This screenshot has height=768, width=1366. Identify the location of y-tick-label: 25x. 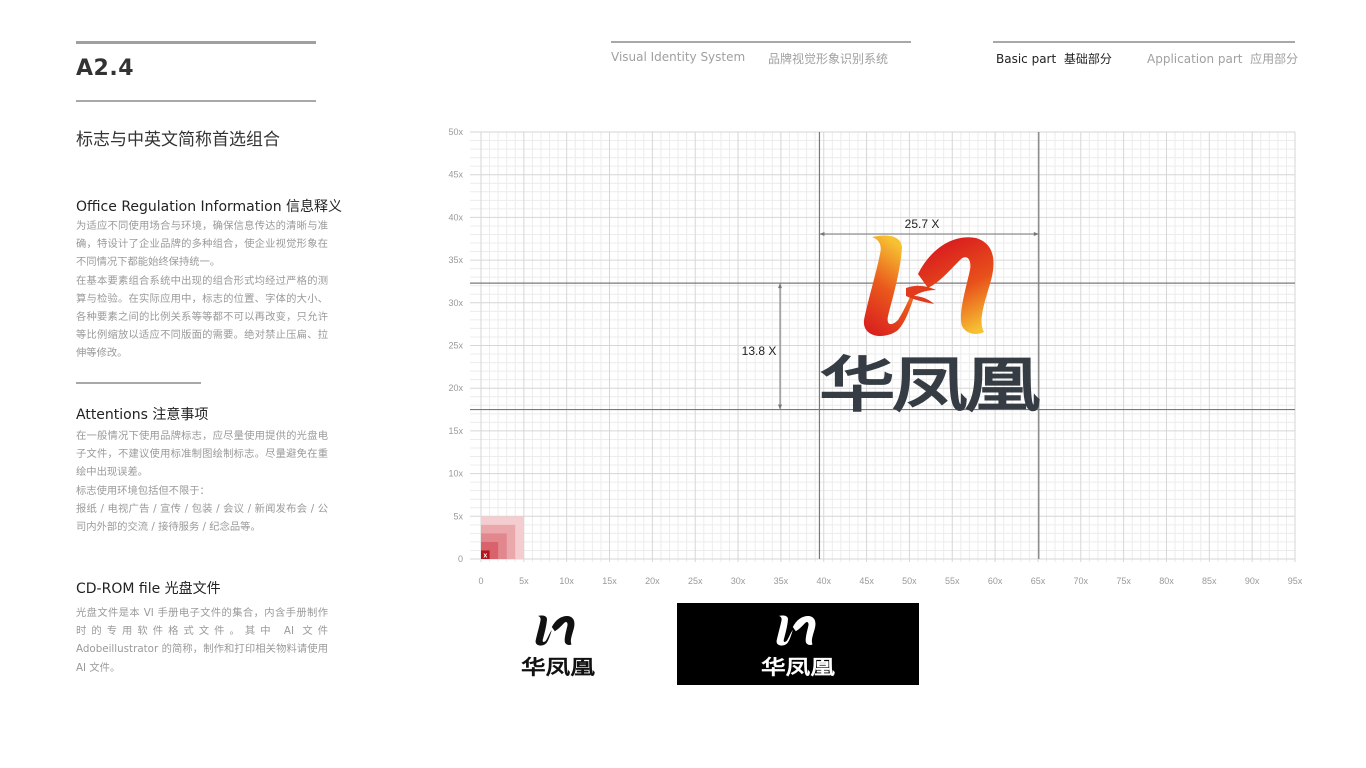
(455, 346).